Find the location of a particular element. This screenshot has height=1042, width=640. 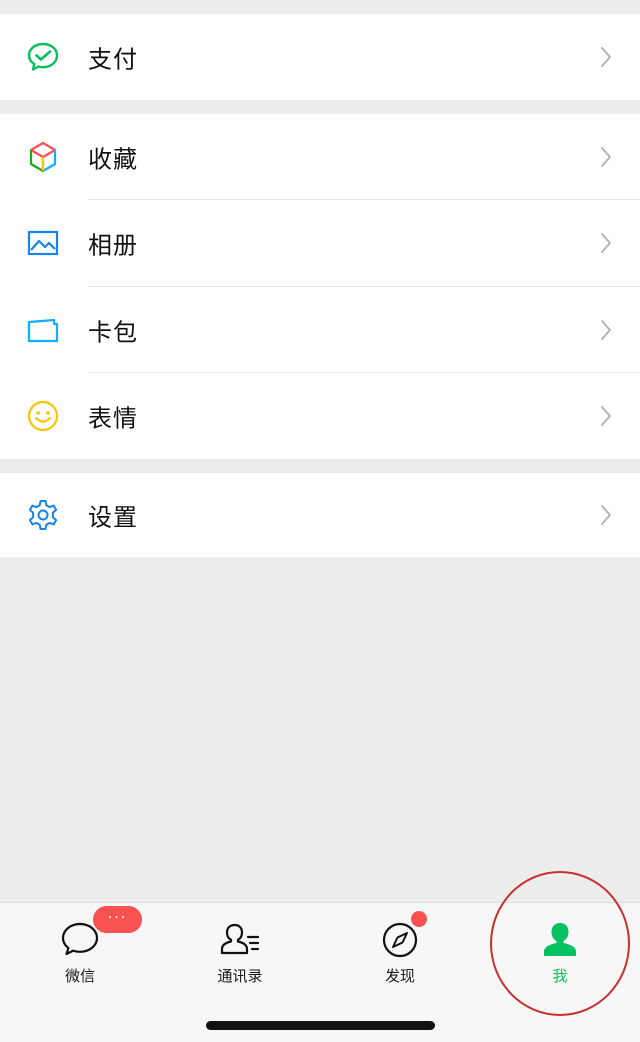

sticker-icon is located at coordinates (43, 416).